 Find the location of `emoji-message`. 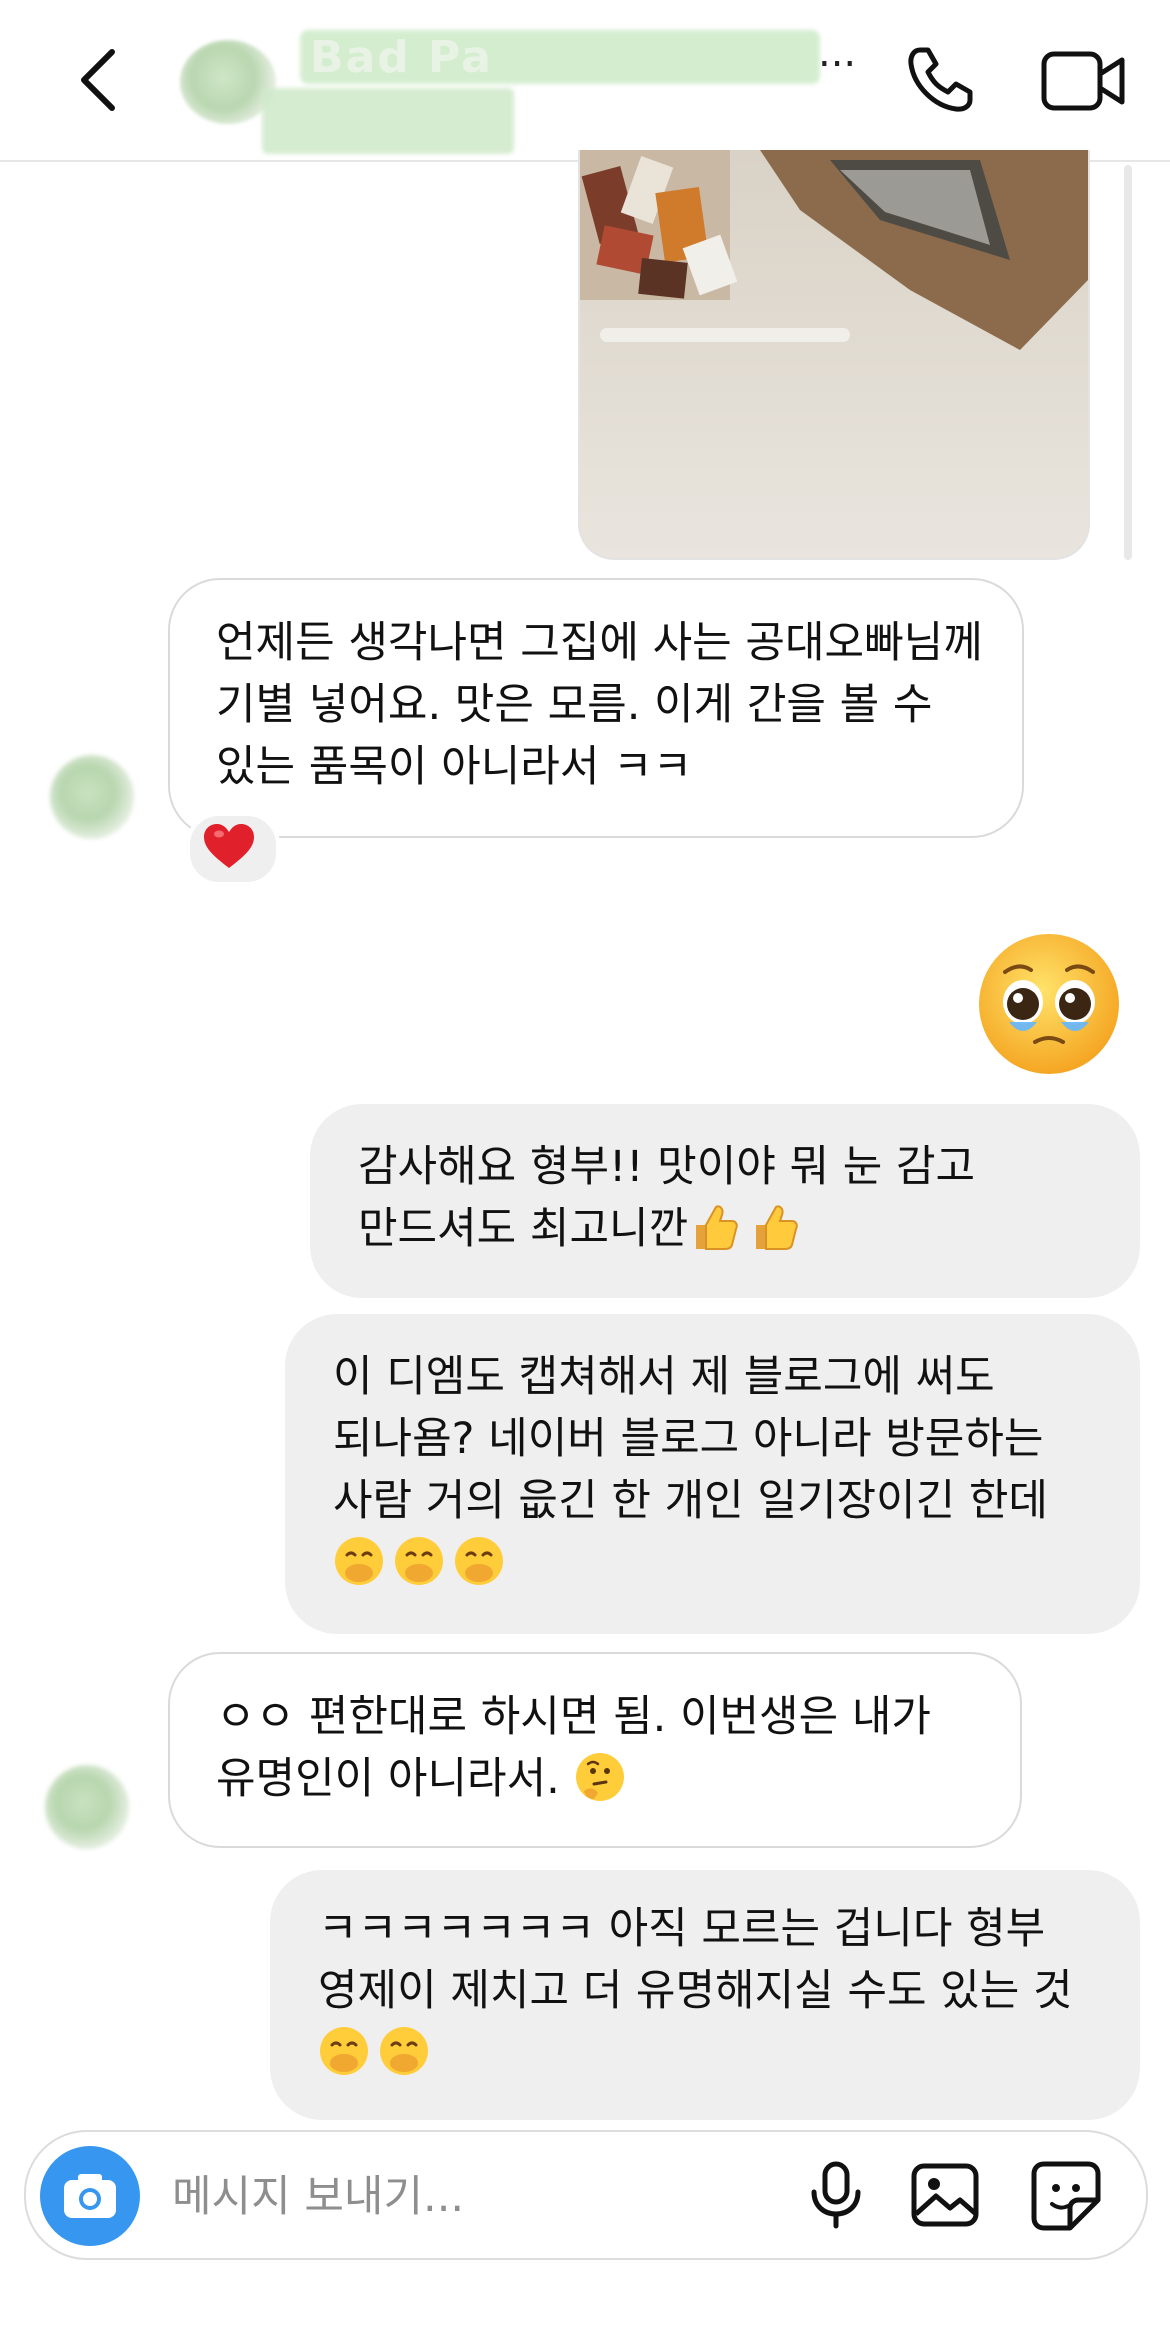

emoji-message is located at coordinates (1049, 1004).